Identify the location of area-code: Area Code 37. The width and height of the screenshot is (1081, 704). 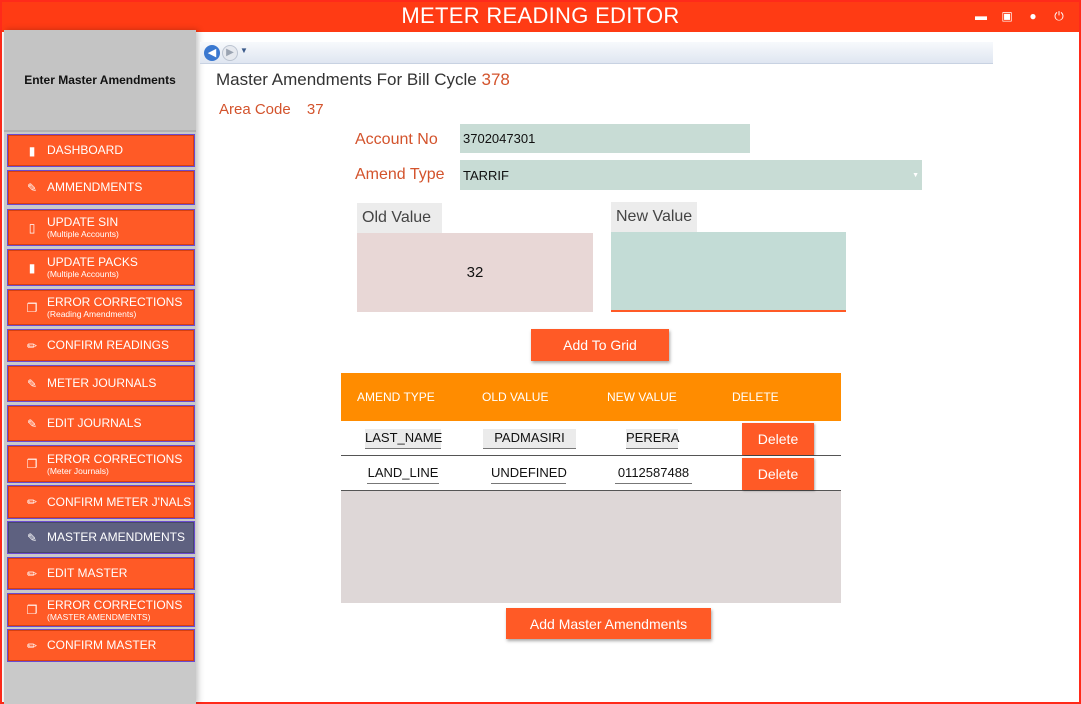
(271, 109).